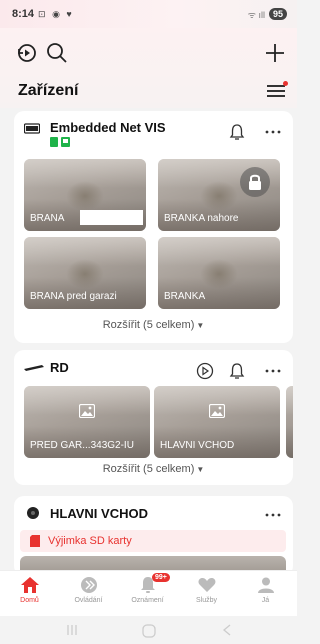 Image resolution: width=320 pixels, height=644 pixels. Describe the element at coordinates (285, 83) in the screenshot. I see `menu-notification-dot` at that location.